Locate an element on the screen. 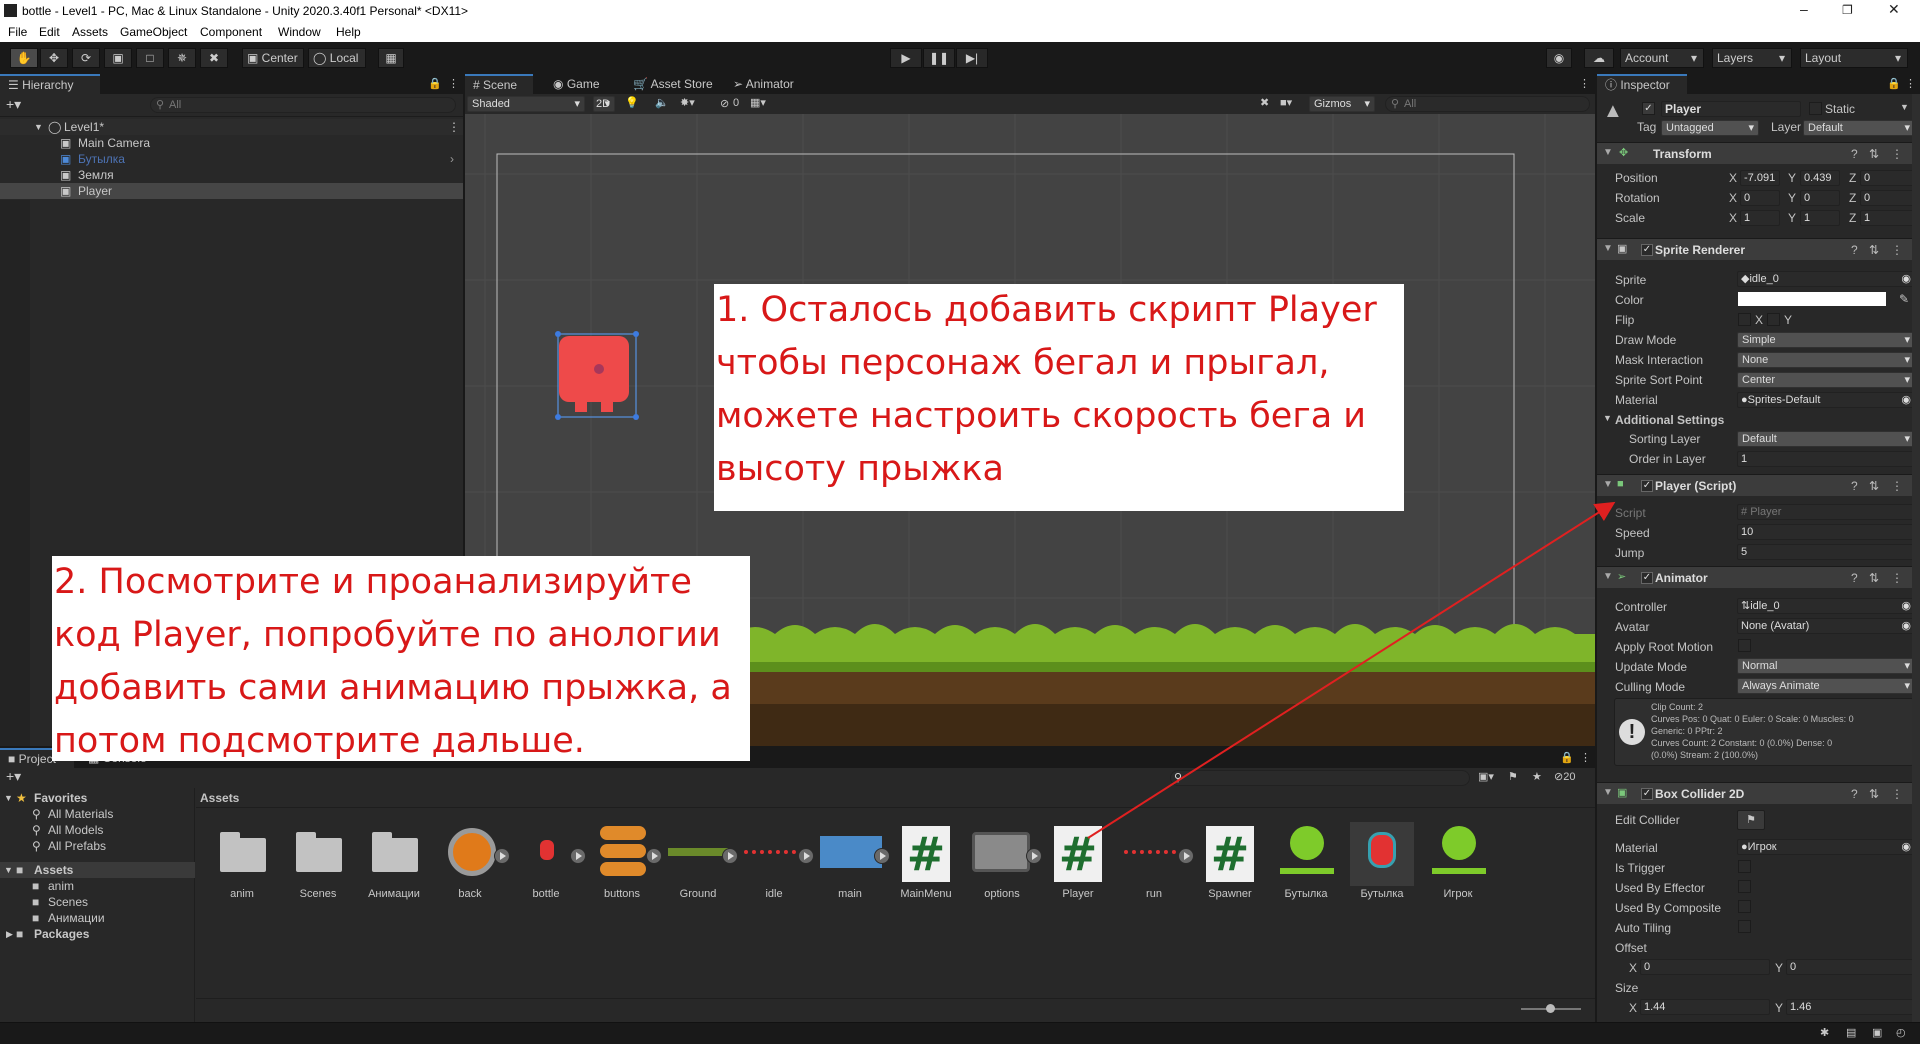 This screenshot has height=1044, width=1920. custom-tool-icon: ✖ is located at coordinates (214, 58).